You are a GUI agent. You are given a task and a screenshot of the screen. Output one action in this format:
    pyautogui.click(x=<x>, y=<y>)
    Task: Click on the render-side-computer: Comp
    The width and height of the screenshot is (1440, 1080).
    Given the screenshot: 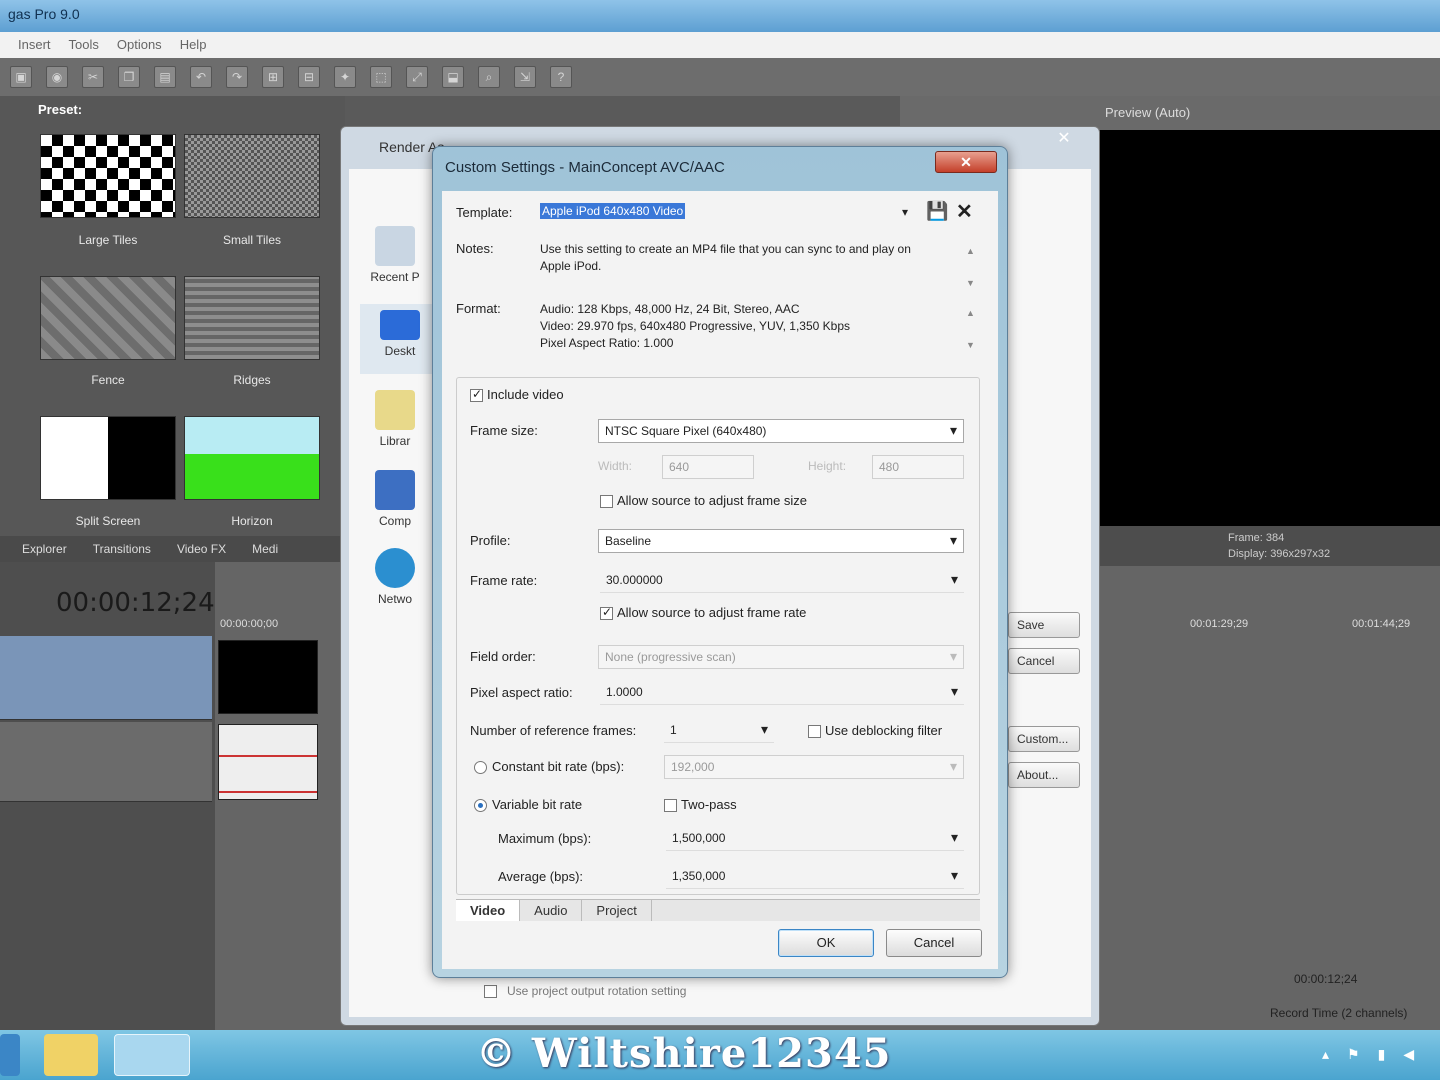 What is the action you would take?
    pyautogui.click(x=395, y=499)
    